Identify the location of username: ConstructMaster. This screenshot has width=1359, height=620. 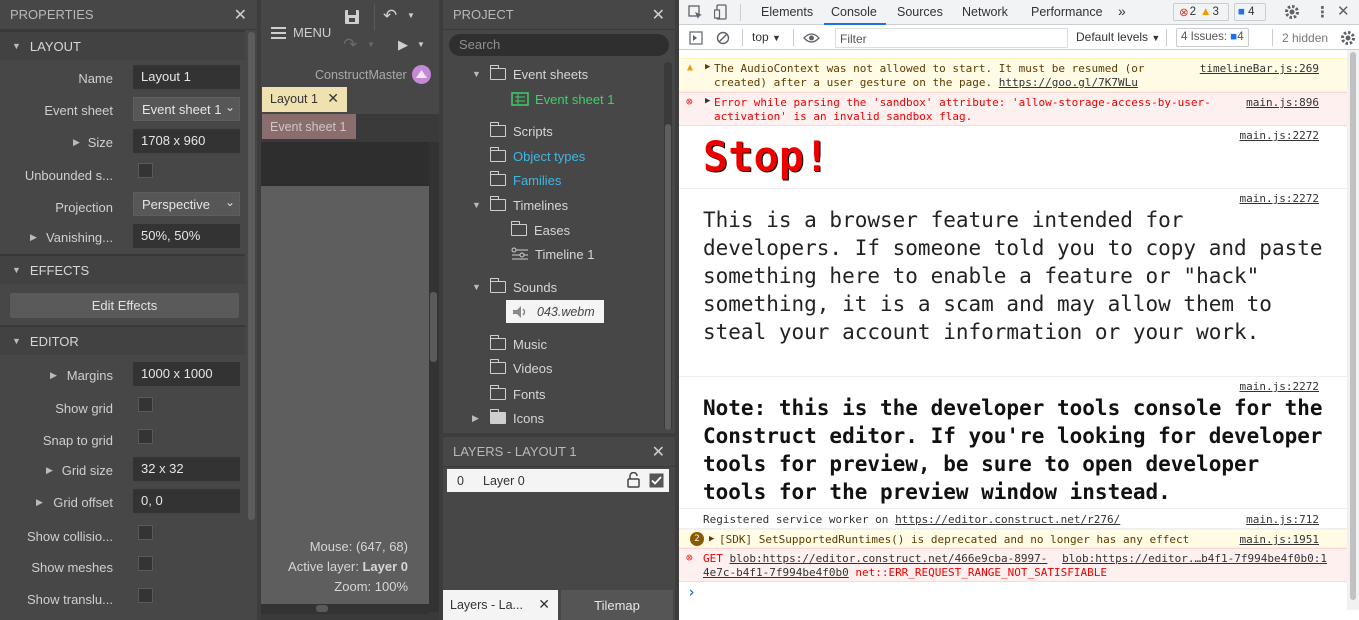
(361, 75).